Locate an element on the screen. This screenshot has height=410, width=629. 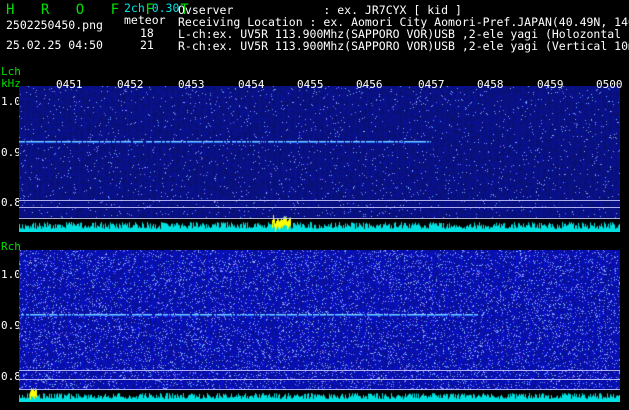
time-axis-label: 0458 is located at coordinates (490, 84).